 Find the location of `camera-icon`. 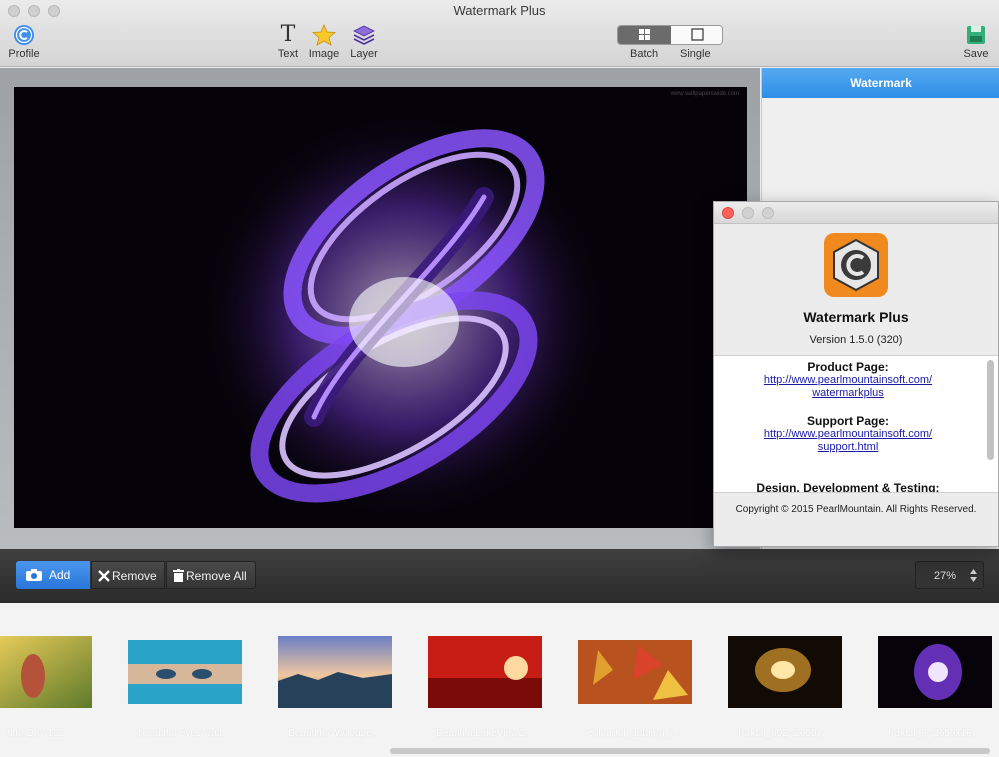

camera-icon is located at coordinates (34, 575).